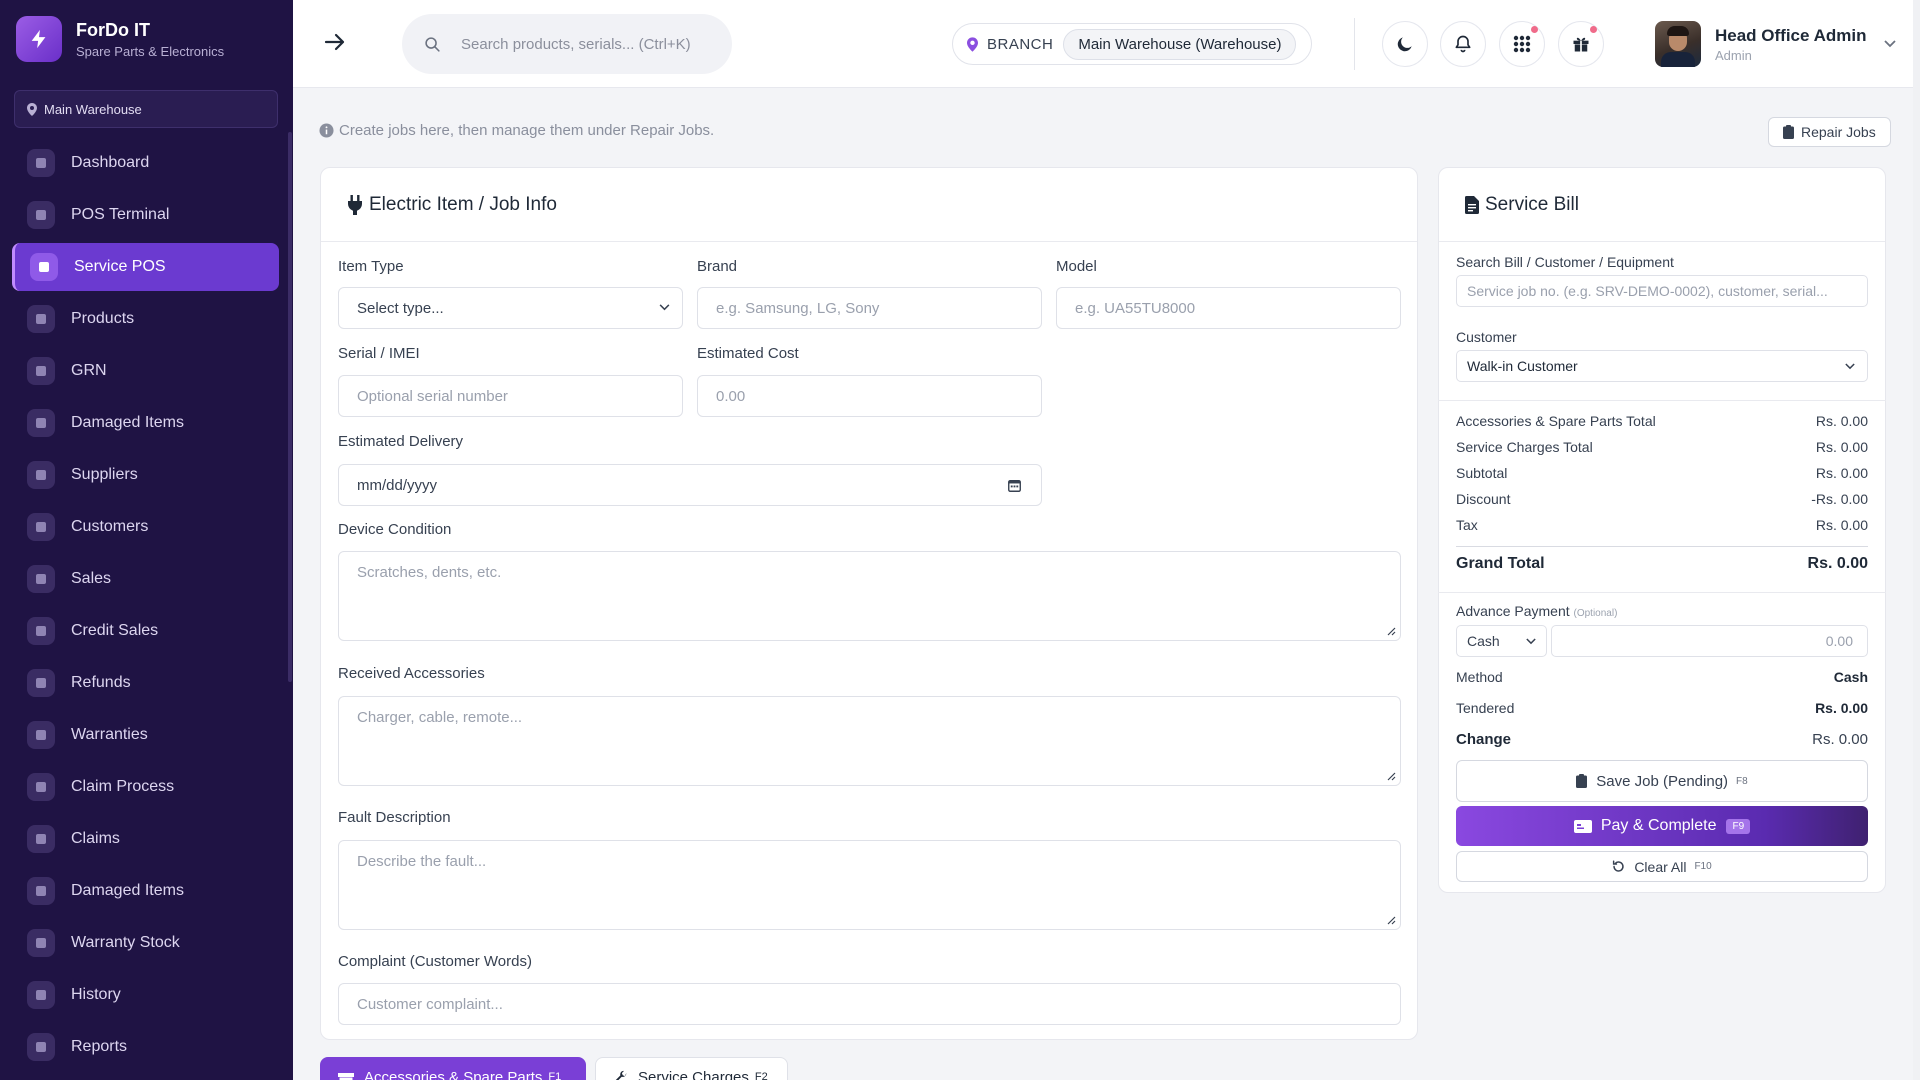  I want to click on moon-icon, so click(1404, 44).